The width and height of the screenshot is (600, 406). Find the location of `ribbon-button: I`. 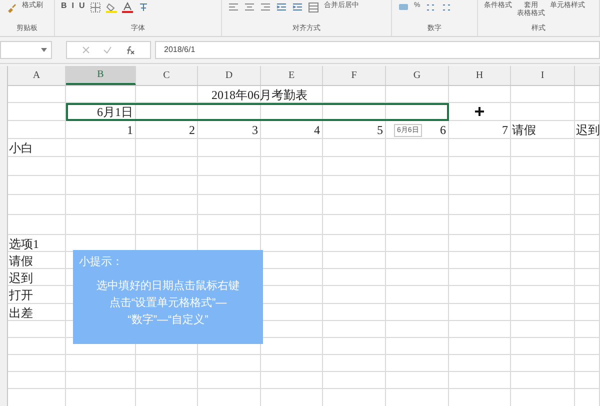

ribbon-button: I is located at coordinates (73, 6).